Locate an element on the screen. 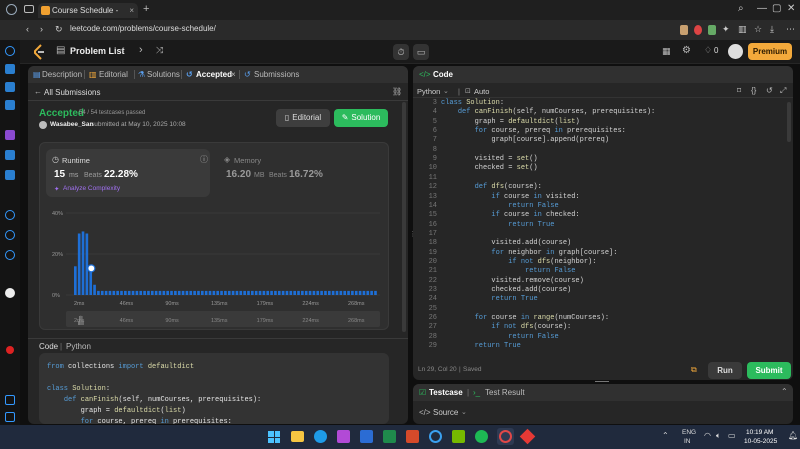  close-accepted-tab-icon: × is located at coordinates (233, 74).